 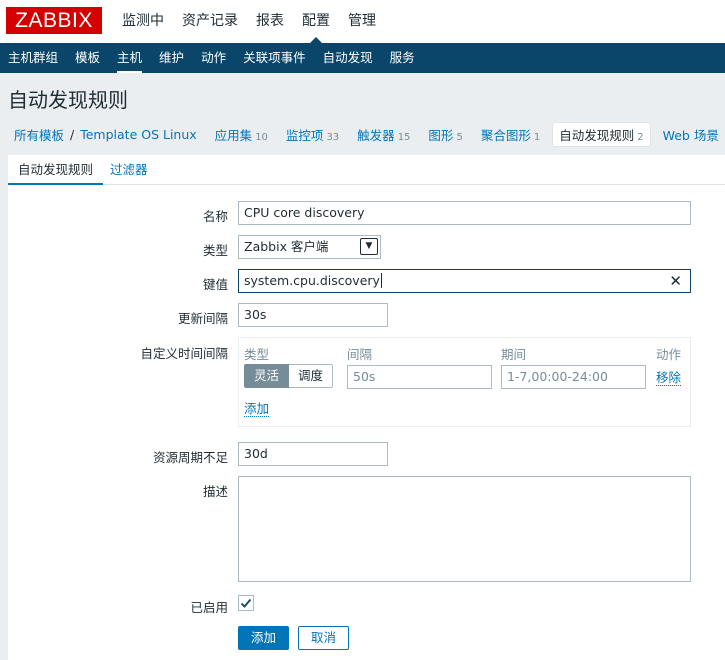 What do you see at coordinates (313, 454) in the screenshot?
I see `lifetime-input: 30d` at bounding box center [313, 454].